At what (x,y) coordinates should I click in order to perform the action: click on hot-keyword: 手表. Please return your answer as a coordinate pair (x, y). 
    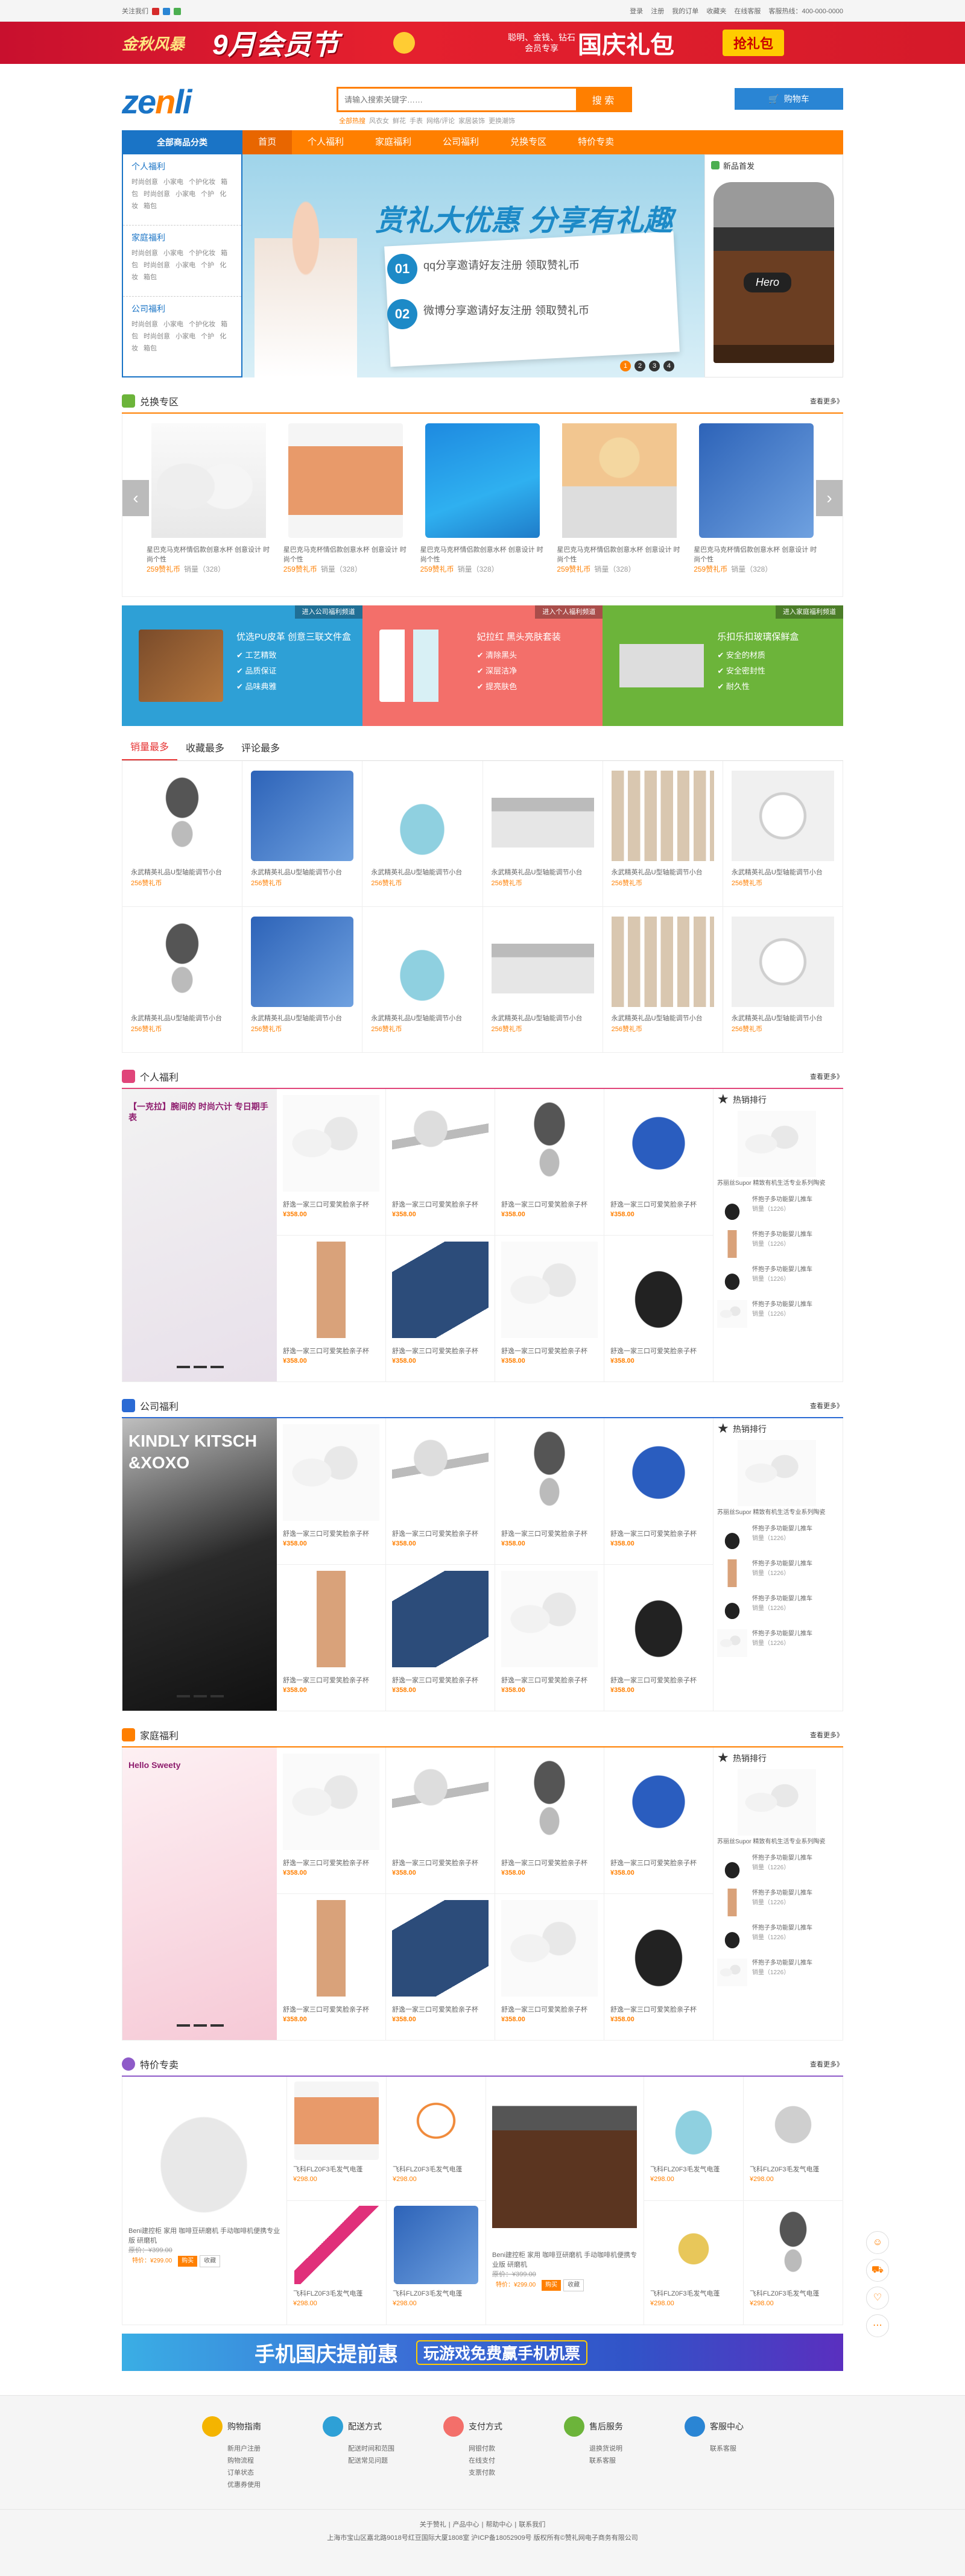
    Looking at the image, I should click on (416, 121).